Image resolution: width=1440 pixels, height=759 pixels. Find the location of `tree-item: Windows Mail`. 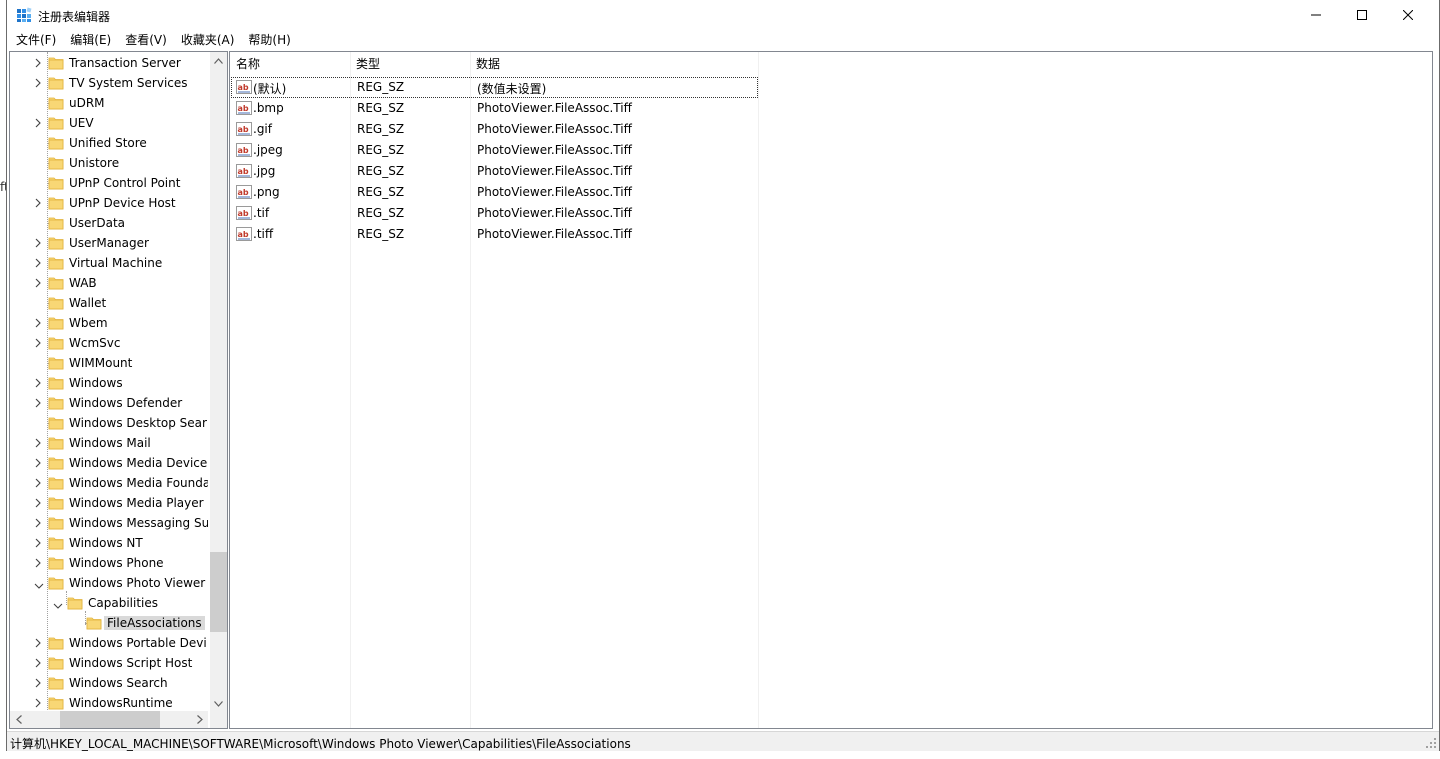

tree-item: Windows Mail is located at coordinates (109, 443).